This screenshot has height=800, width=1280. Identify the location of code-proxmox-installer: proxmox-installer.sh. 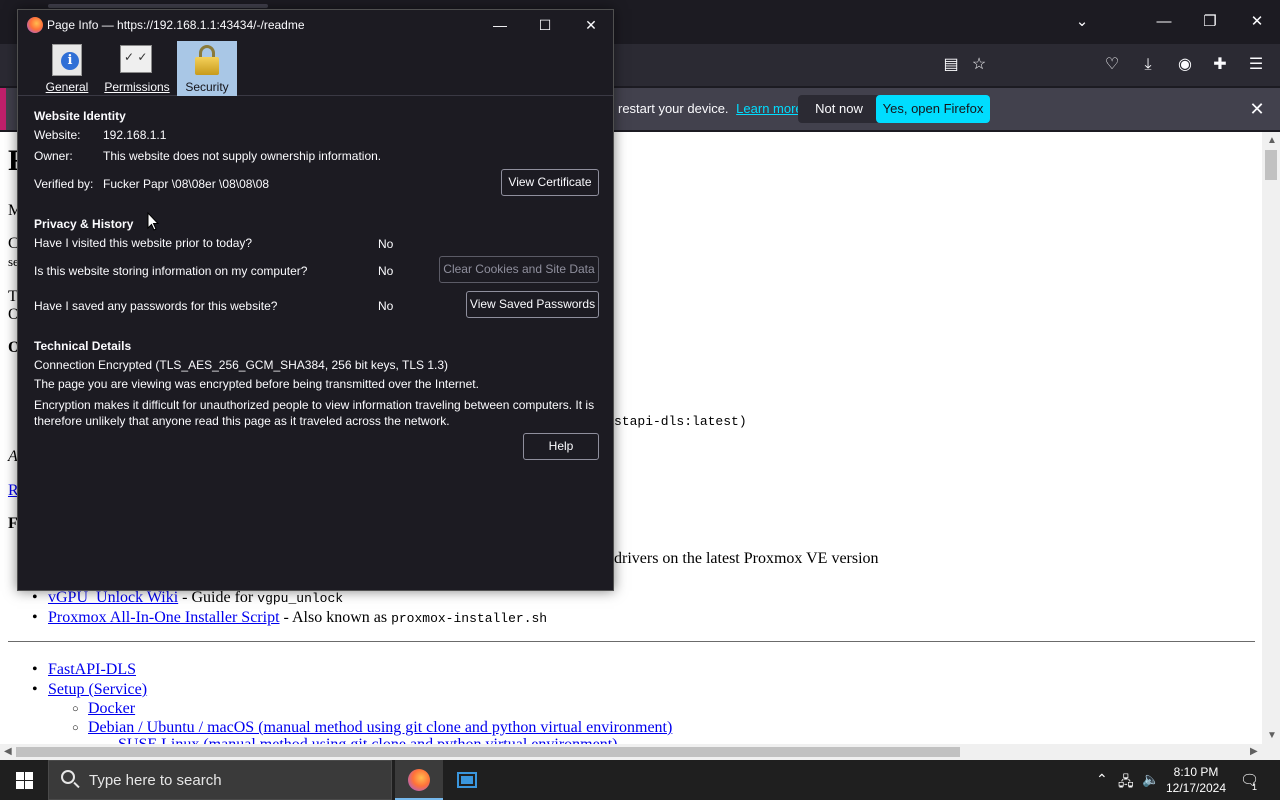
(469, 618).